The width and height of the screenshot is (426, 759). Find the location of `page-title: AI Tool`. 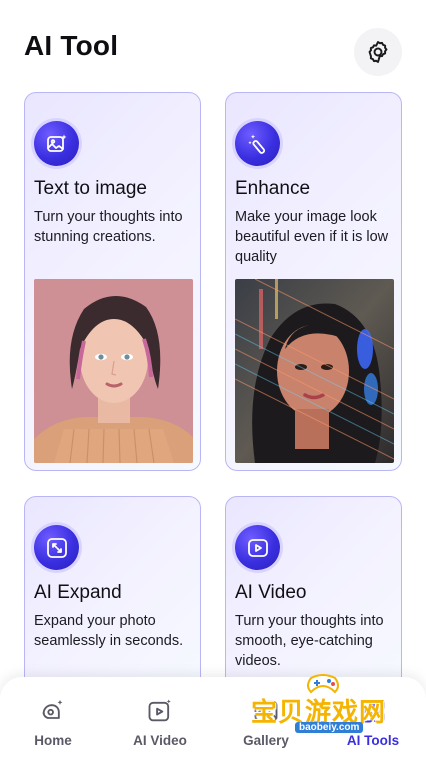

page-title: AI Tool is located at coordinates (71, 45).